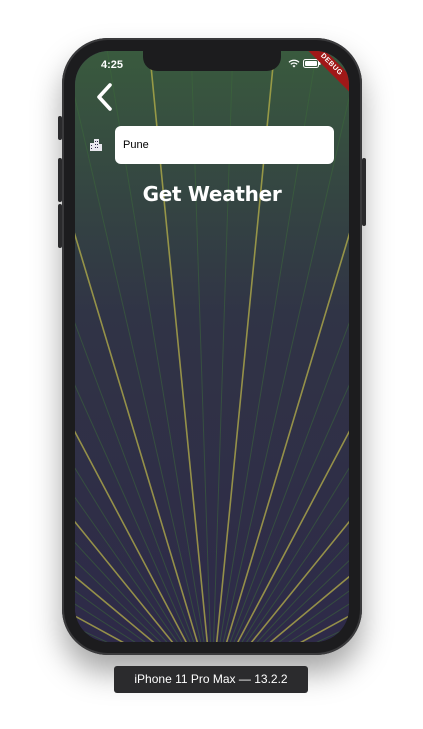 The height and width of the screenshot is (729, 423). I want to click on get-weather-button: Get Weather, so click(212, 194).